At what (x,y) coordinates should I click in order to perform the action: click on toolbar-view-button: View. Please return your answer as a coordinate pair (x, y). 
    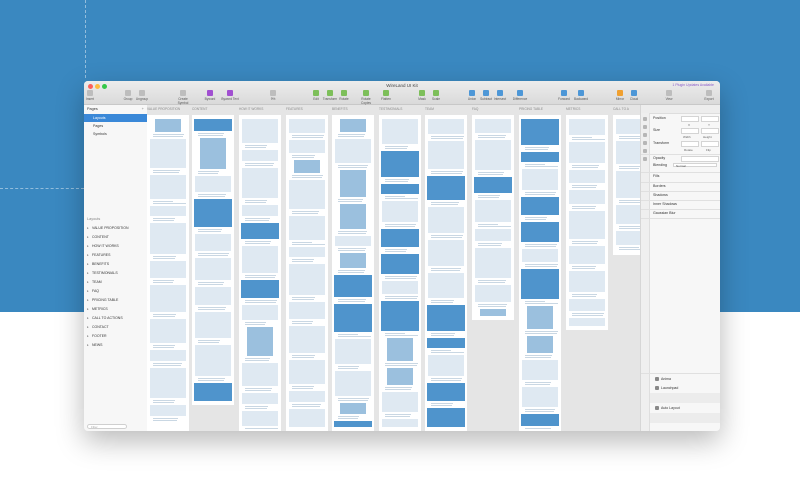
    Looking at the image, I should click on (669, 95).